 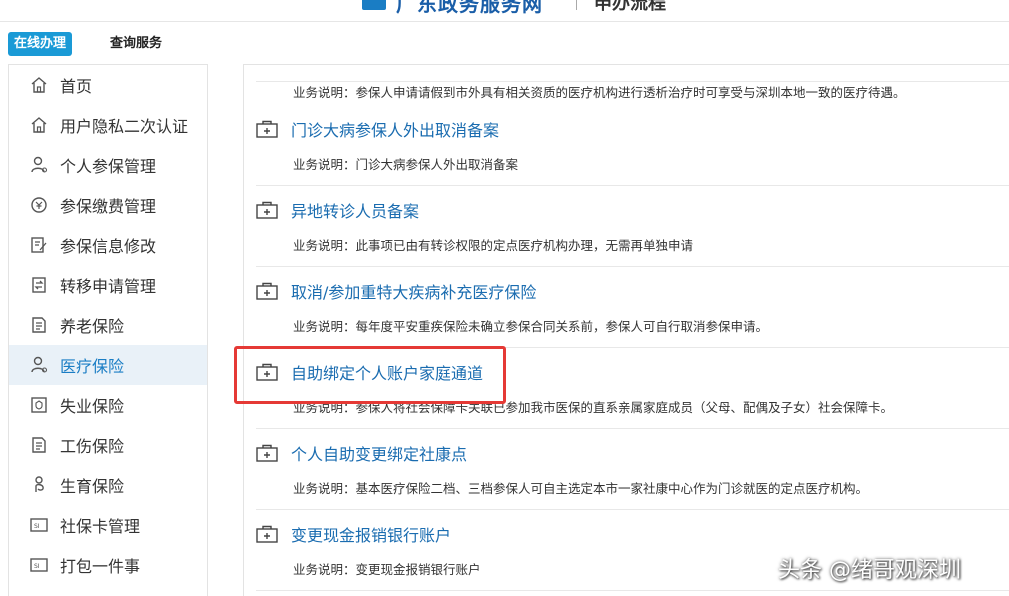 What do you see at coordinates (369, 372) in the screenshot?
I see `service-link: 自助绑定个人账户家庭通道` at bounding box center [369, 372].